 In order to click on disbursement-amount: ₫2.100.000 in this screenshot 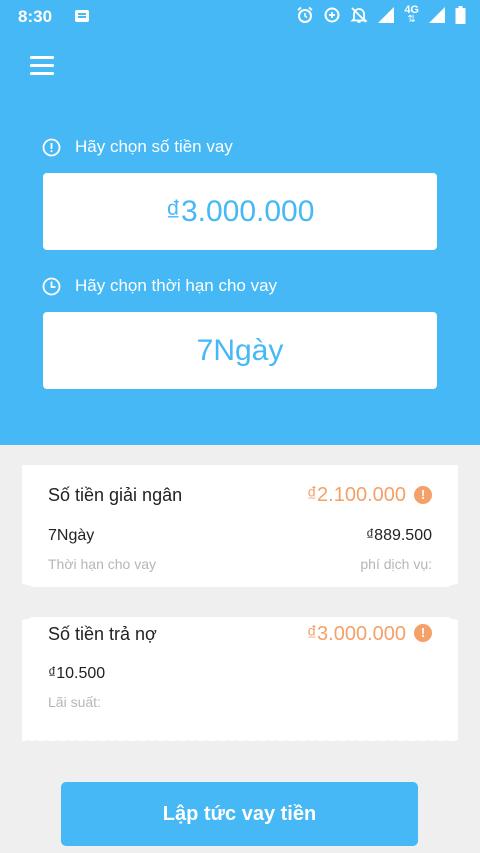, I will do `click(356, 495)`.